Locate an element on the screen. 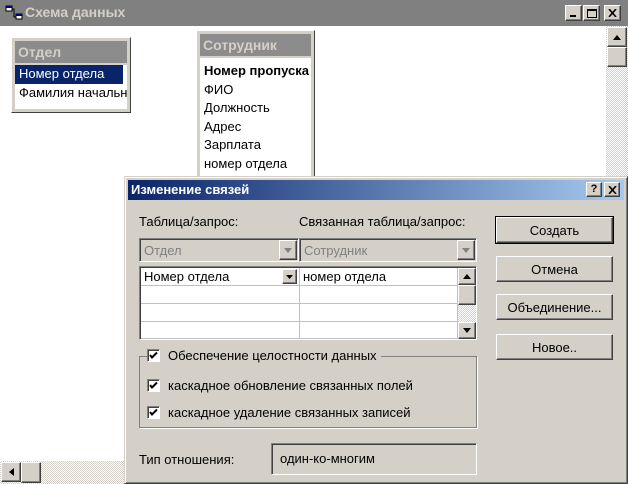 Image resolution: width=628 pixels, height=484 pixels. field-list: Номер отдела Фамилия начальника is located at coordinates (71, 87).